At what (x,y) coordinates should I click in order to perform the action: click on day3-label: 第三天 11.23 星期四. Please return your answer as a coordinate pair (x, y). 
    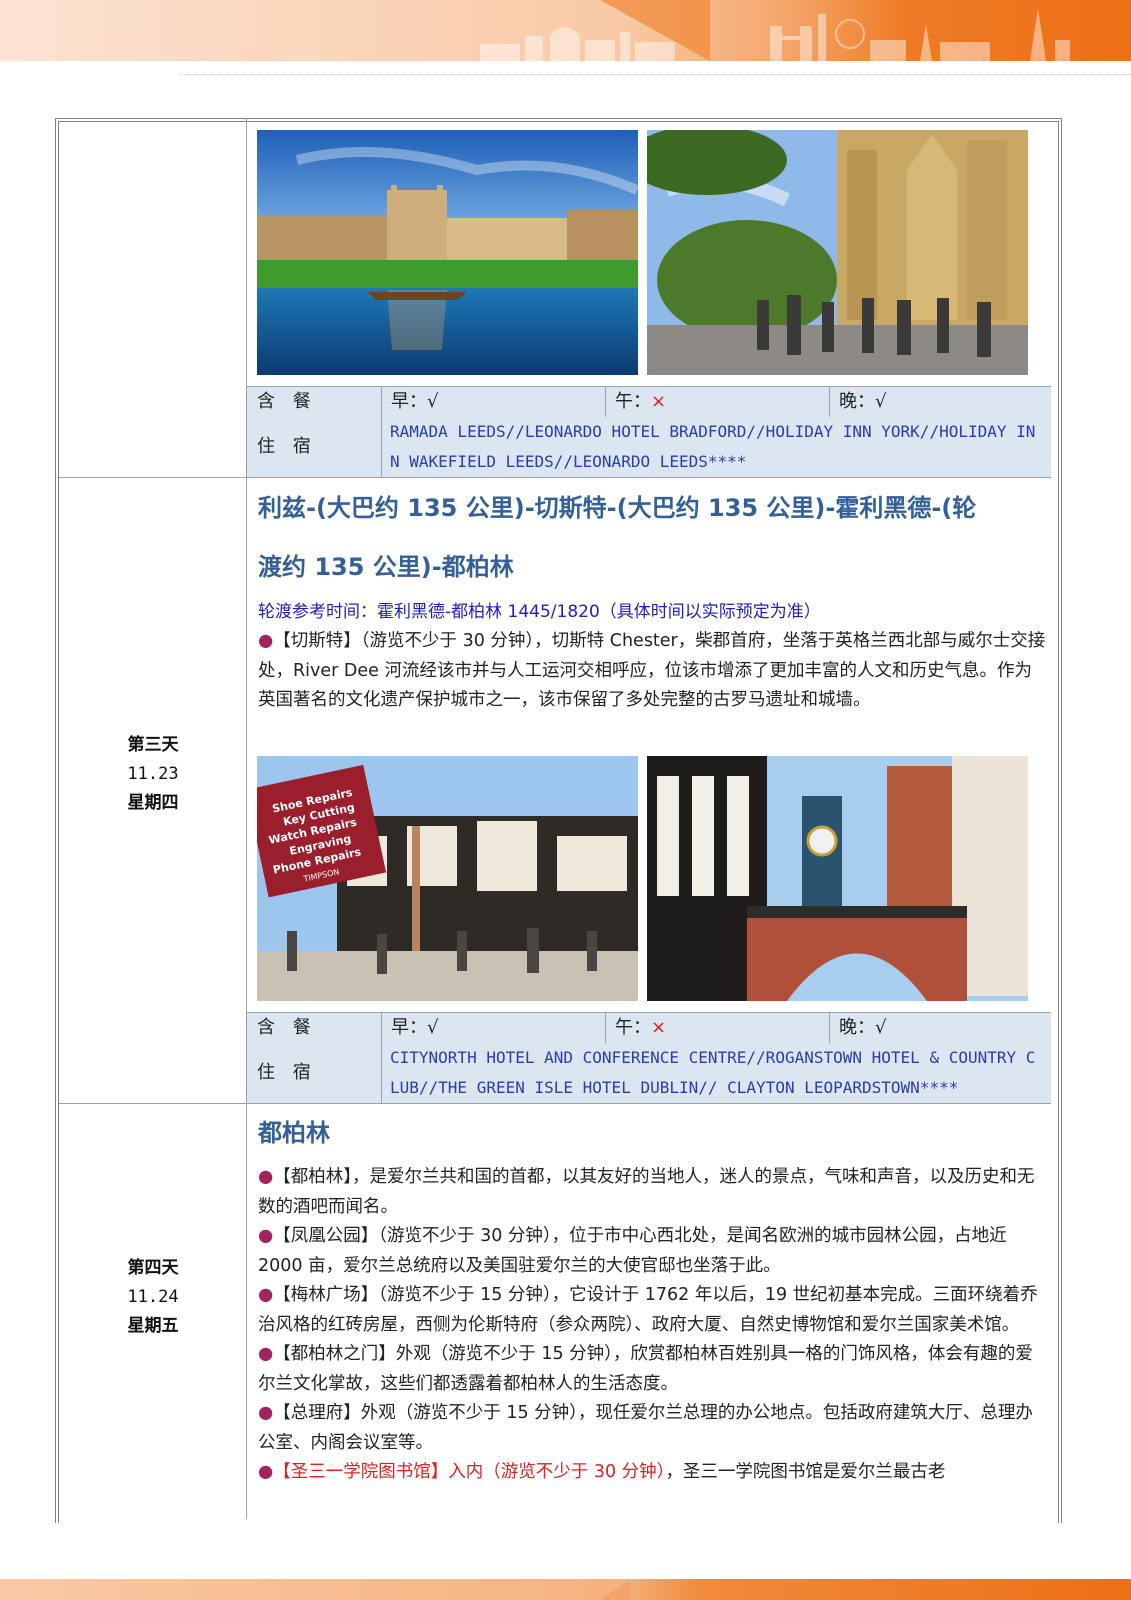
    Looking at the image, I should click on (153, 774).